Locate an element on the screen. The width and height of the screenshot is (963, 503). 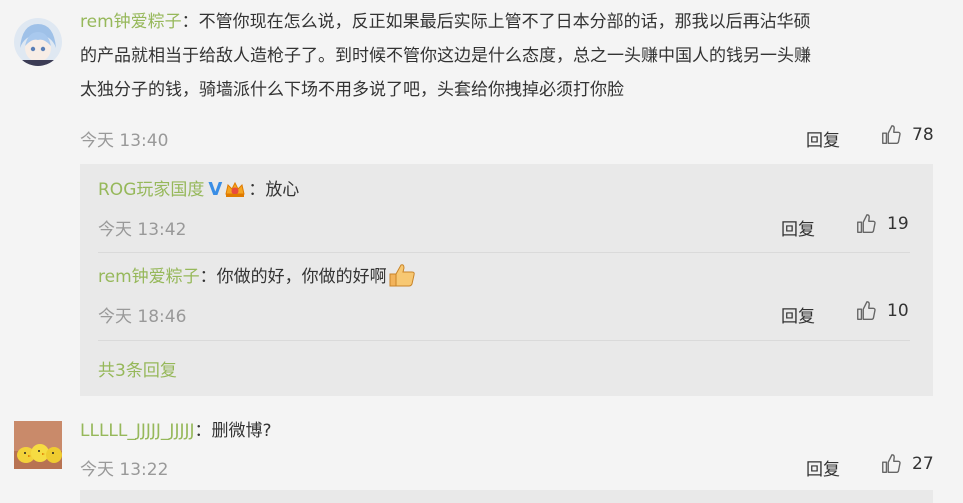
anime-avatar-icon is located at coordinates (38, 42).